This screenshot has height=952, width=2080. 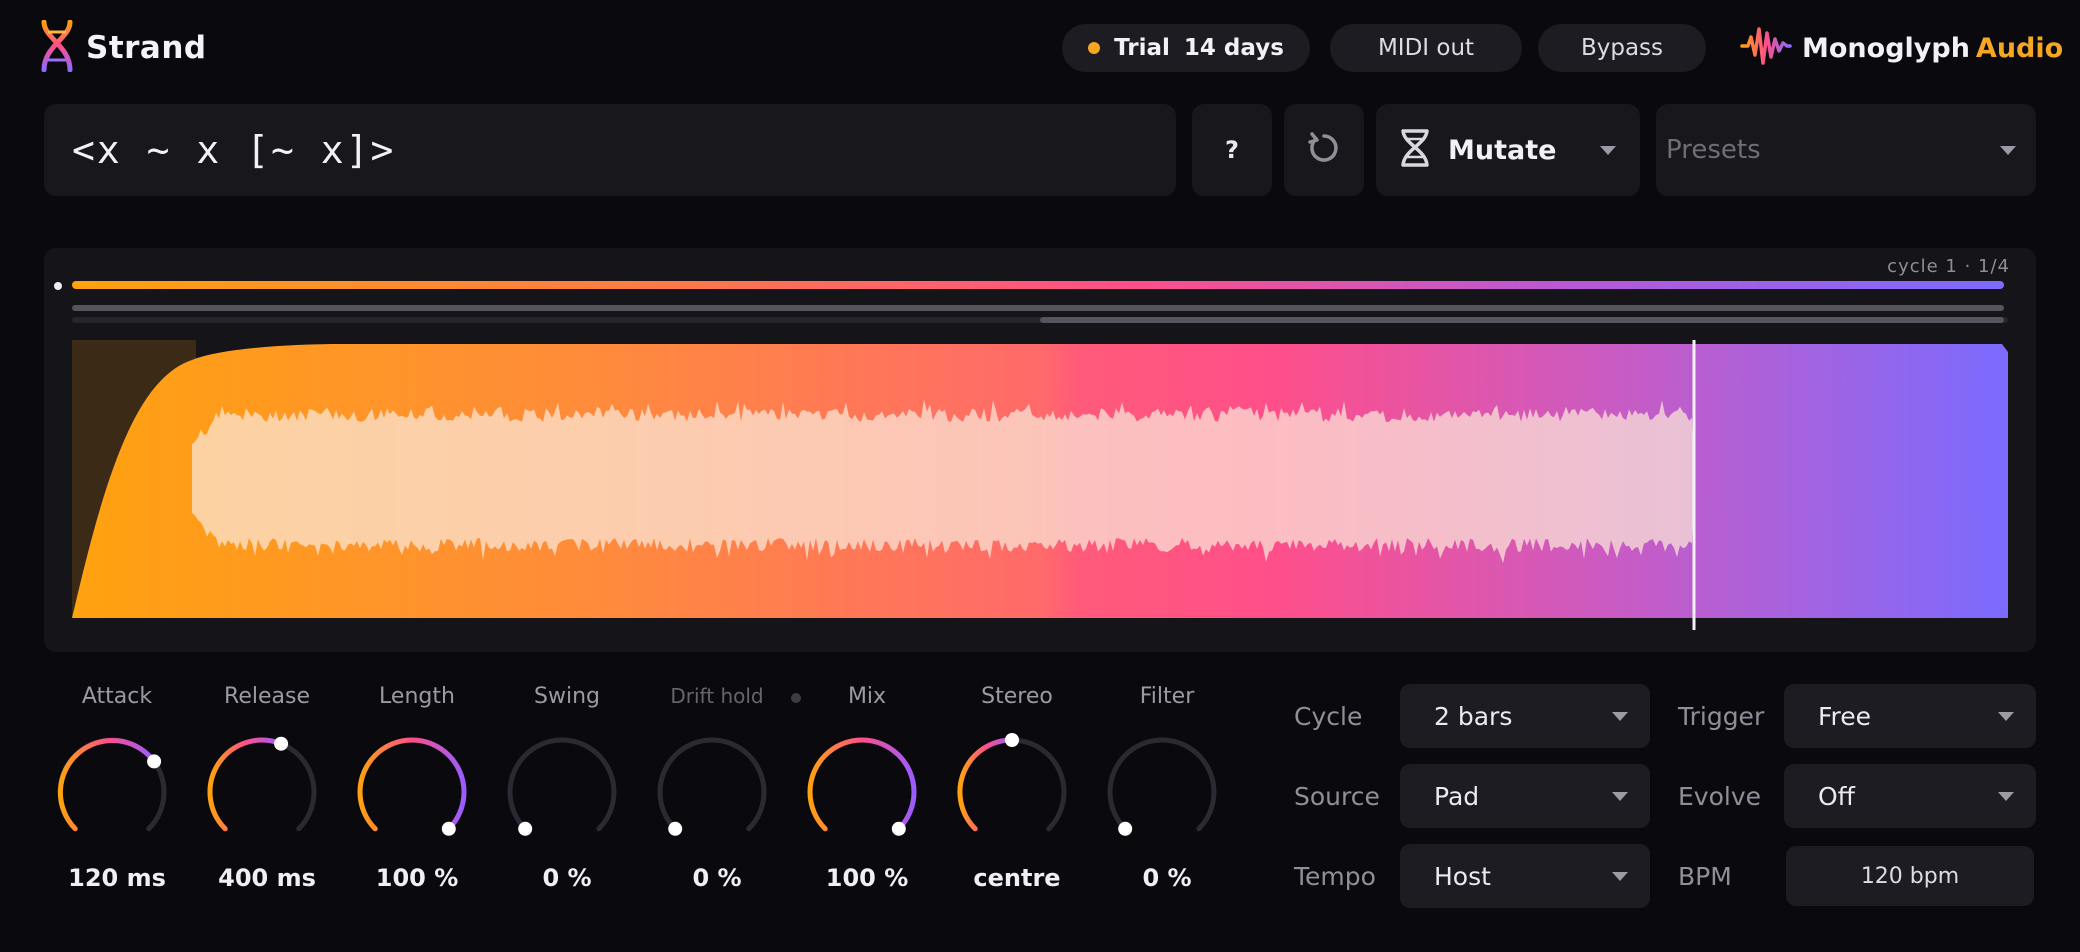 What do you see at coordinates (1525, 716) in the screenshot?
I see `cycle-select: 2 bars` at bounding box center [1525, 716].